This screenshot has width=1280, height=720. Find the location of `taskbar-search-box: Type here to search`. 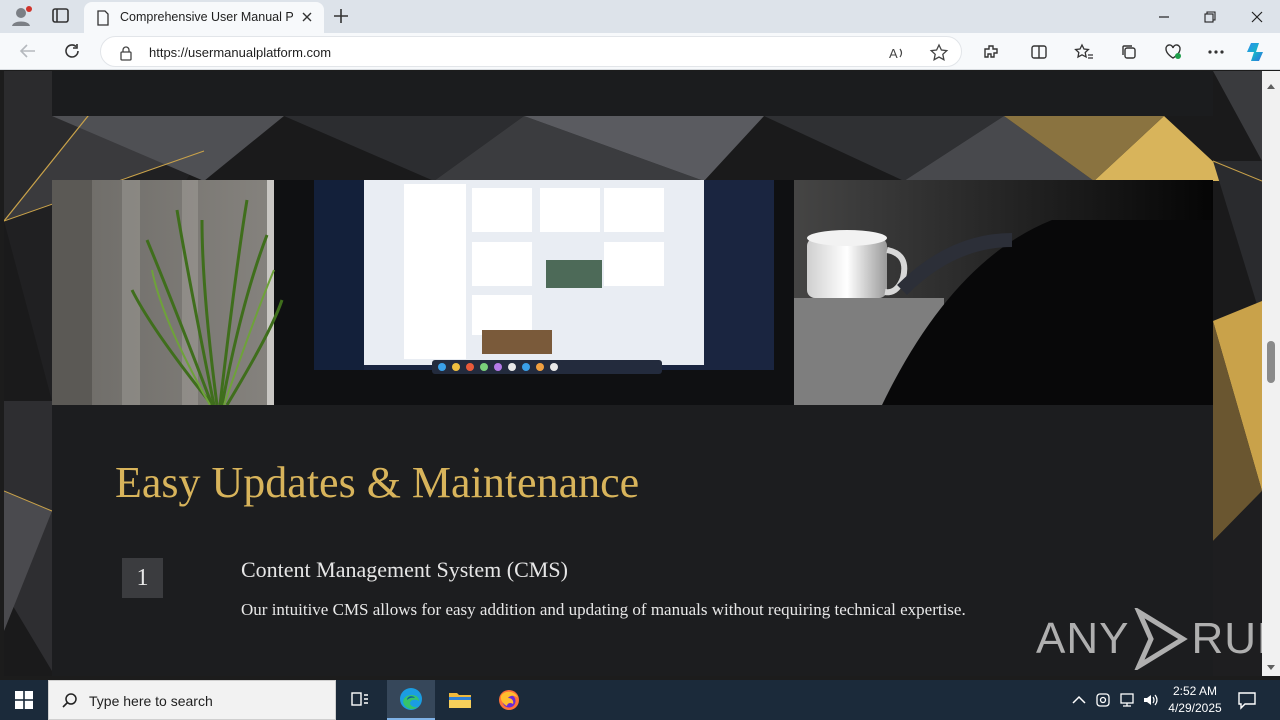

taskbar-search-box: Type here to search is located at coordinates (192, 700).